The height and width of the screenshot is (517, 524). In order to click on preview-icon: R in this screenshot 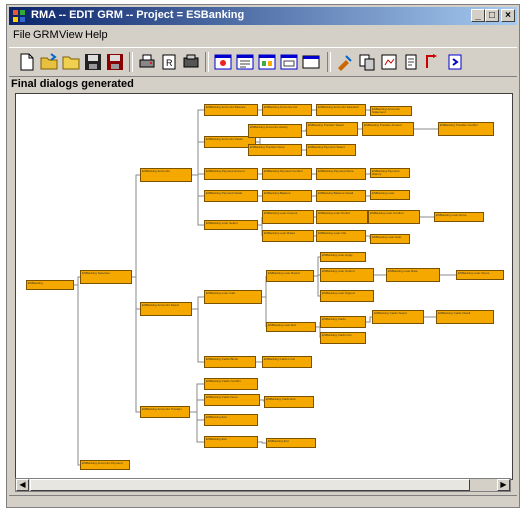, I will do `click(169, 62)`.